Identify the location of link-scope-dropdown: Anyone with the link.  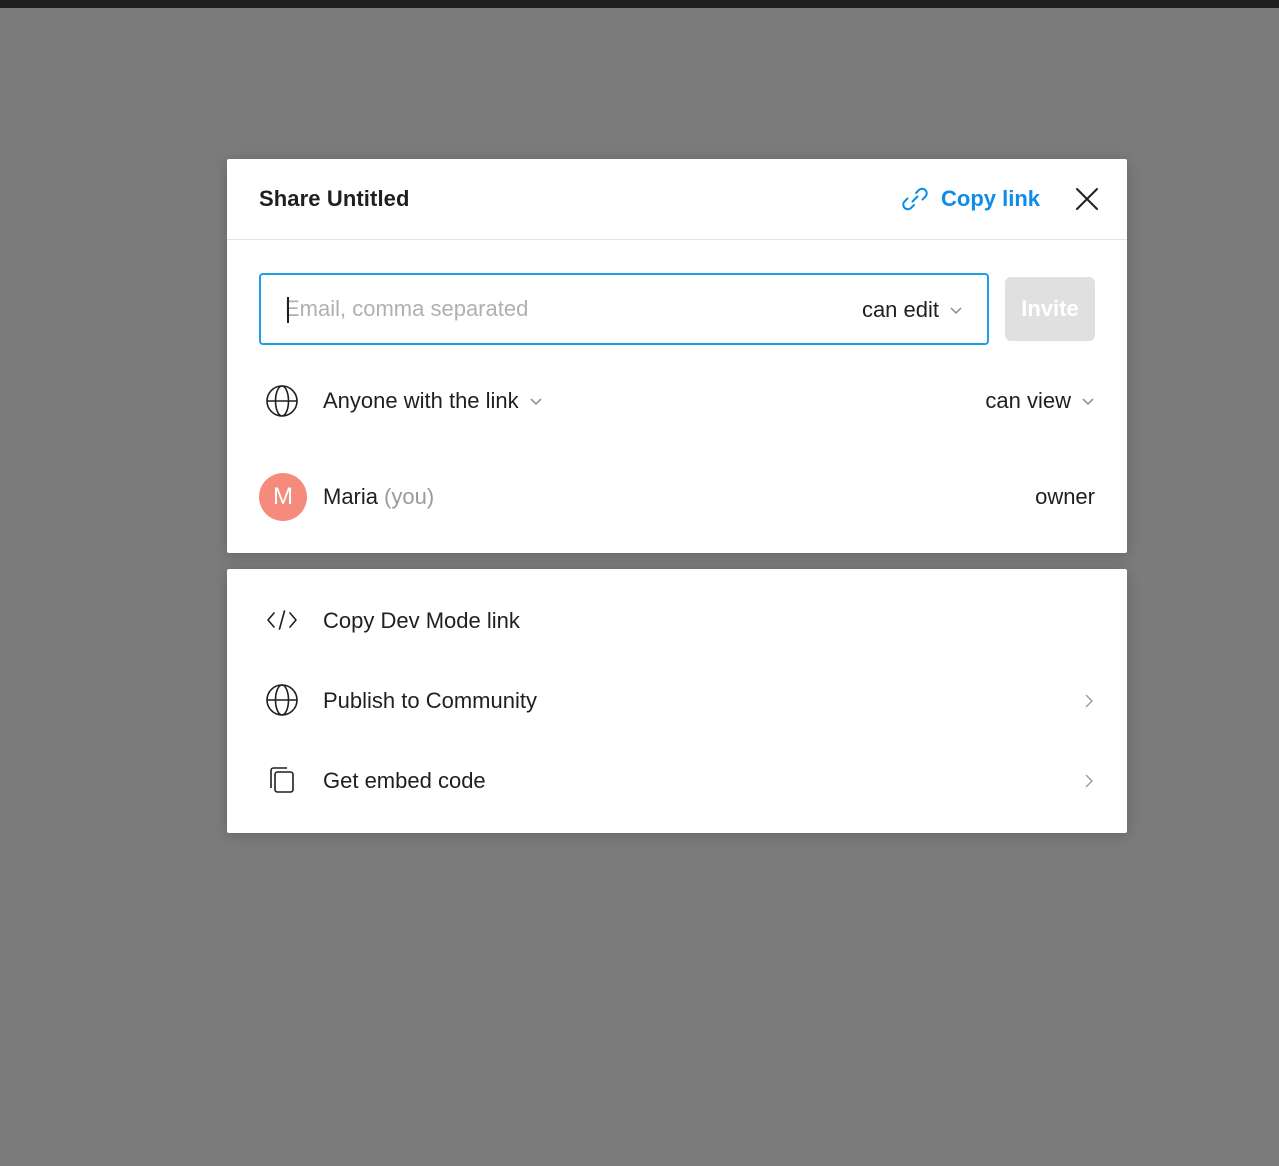
(433, 401).